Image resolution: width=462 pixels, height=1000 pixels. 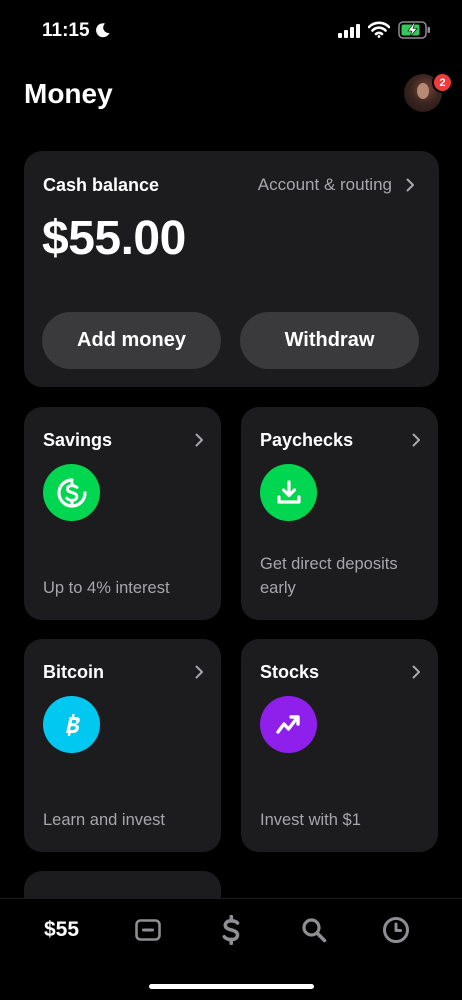 What do you see at coordinates (288, 492) in the screenshot?
I see `download-icon` at bounding box center [288, 492].